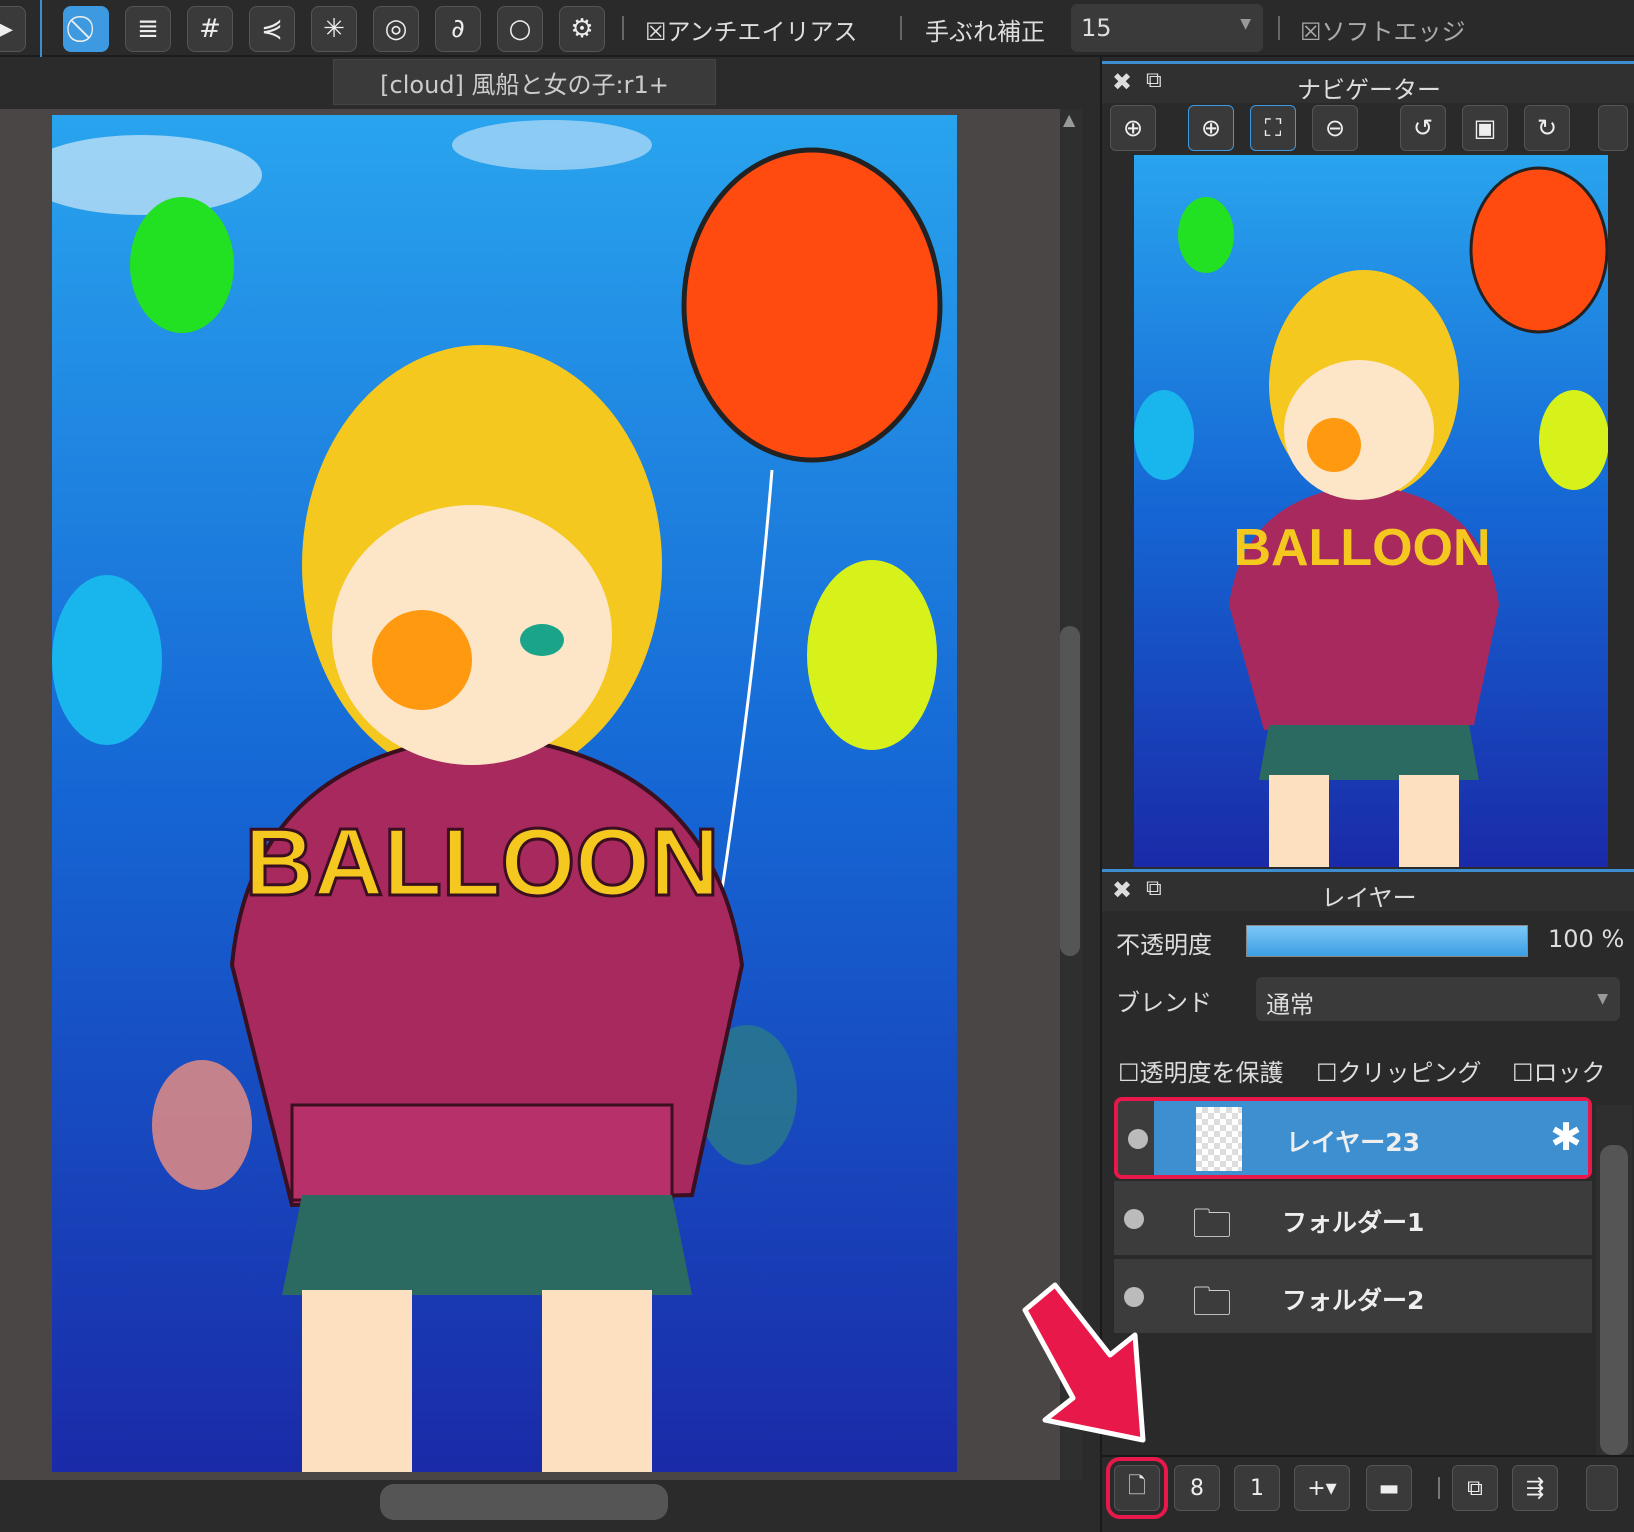  I want to click on layer-row: 🗀 フォルダー2, so click(1353, 1297).